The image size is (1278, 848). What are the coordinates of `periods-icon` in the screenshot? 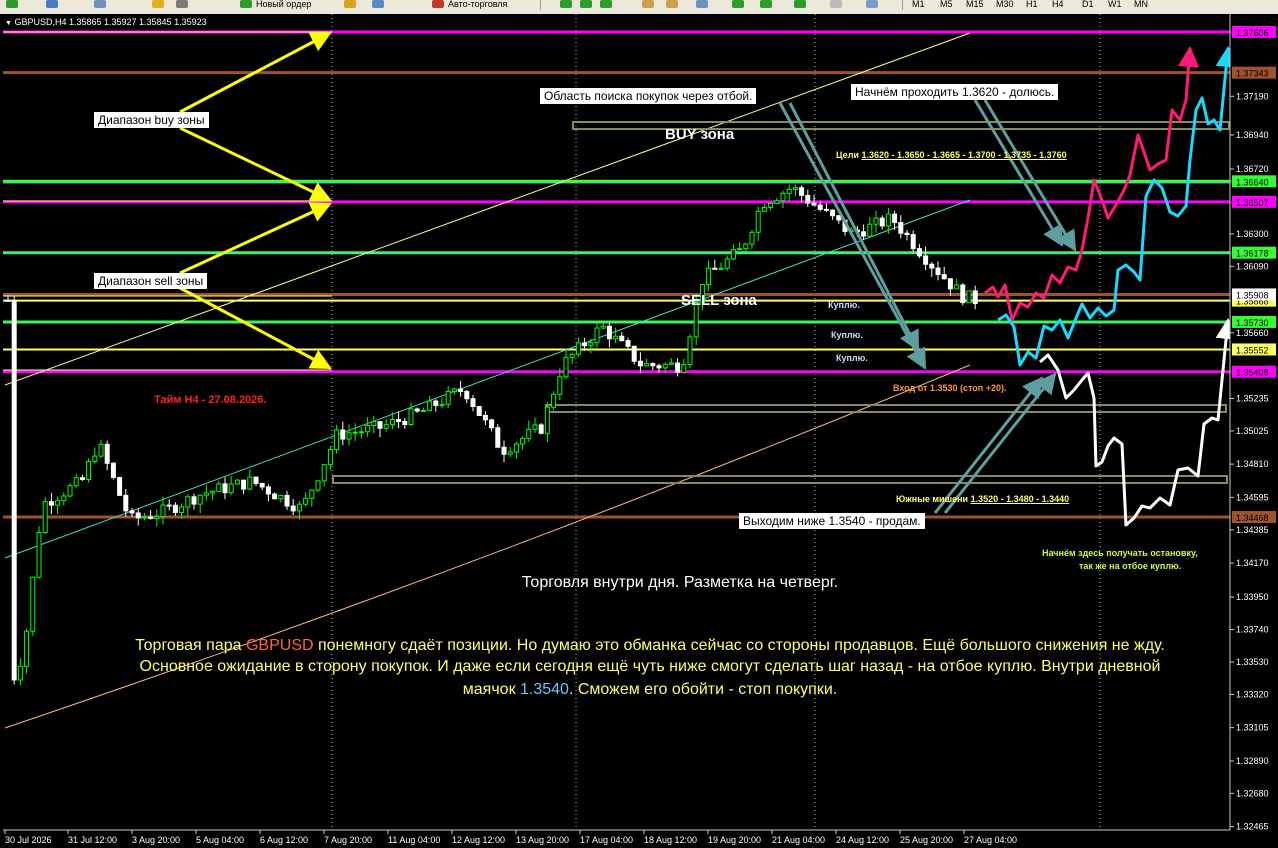 It's located at (836, 4).